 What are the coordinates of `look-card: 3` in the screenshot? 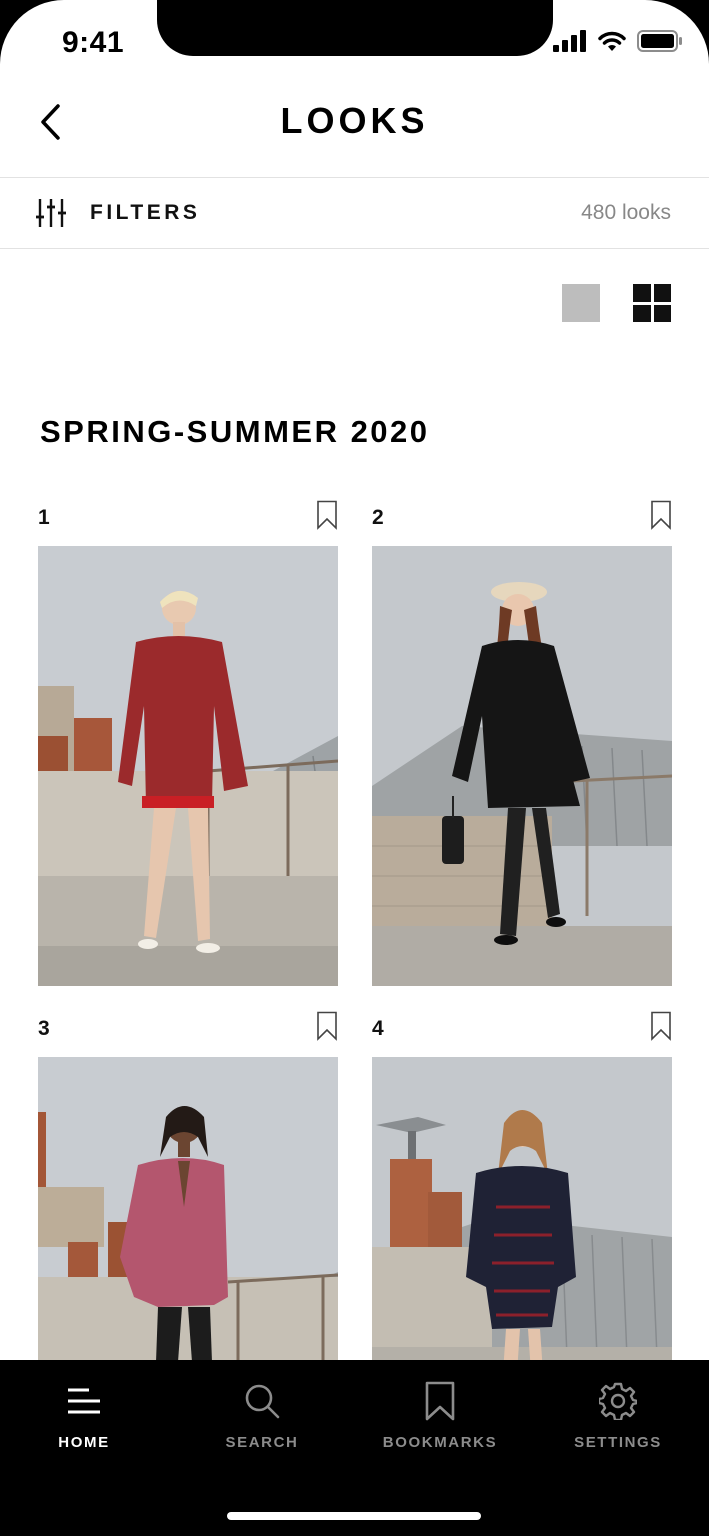 It's located at (188, 1254).